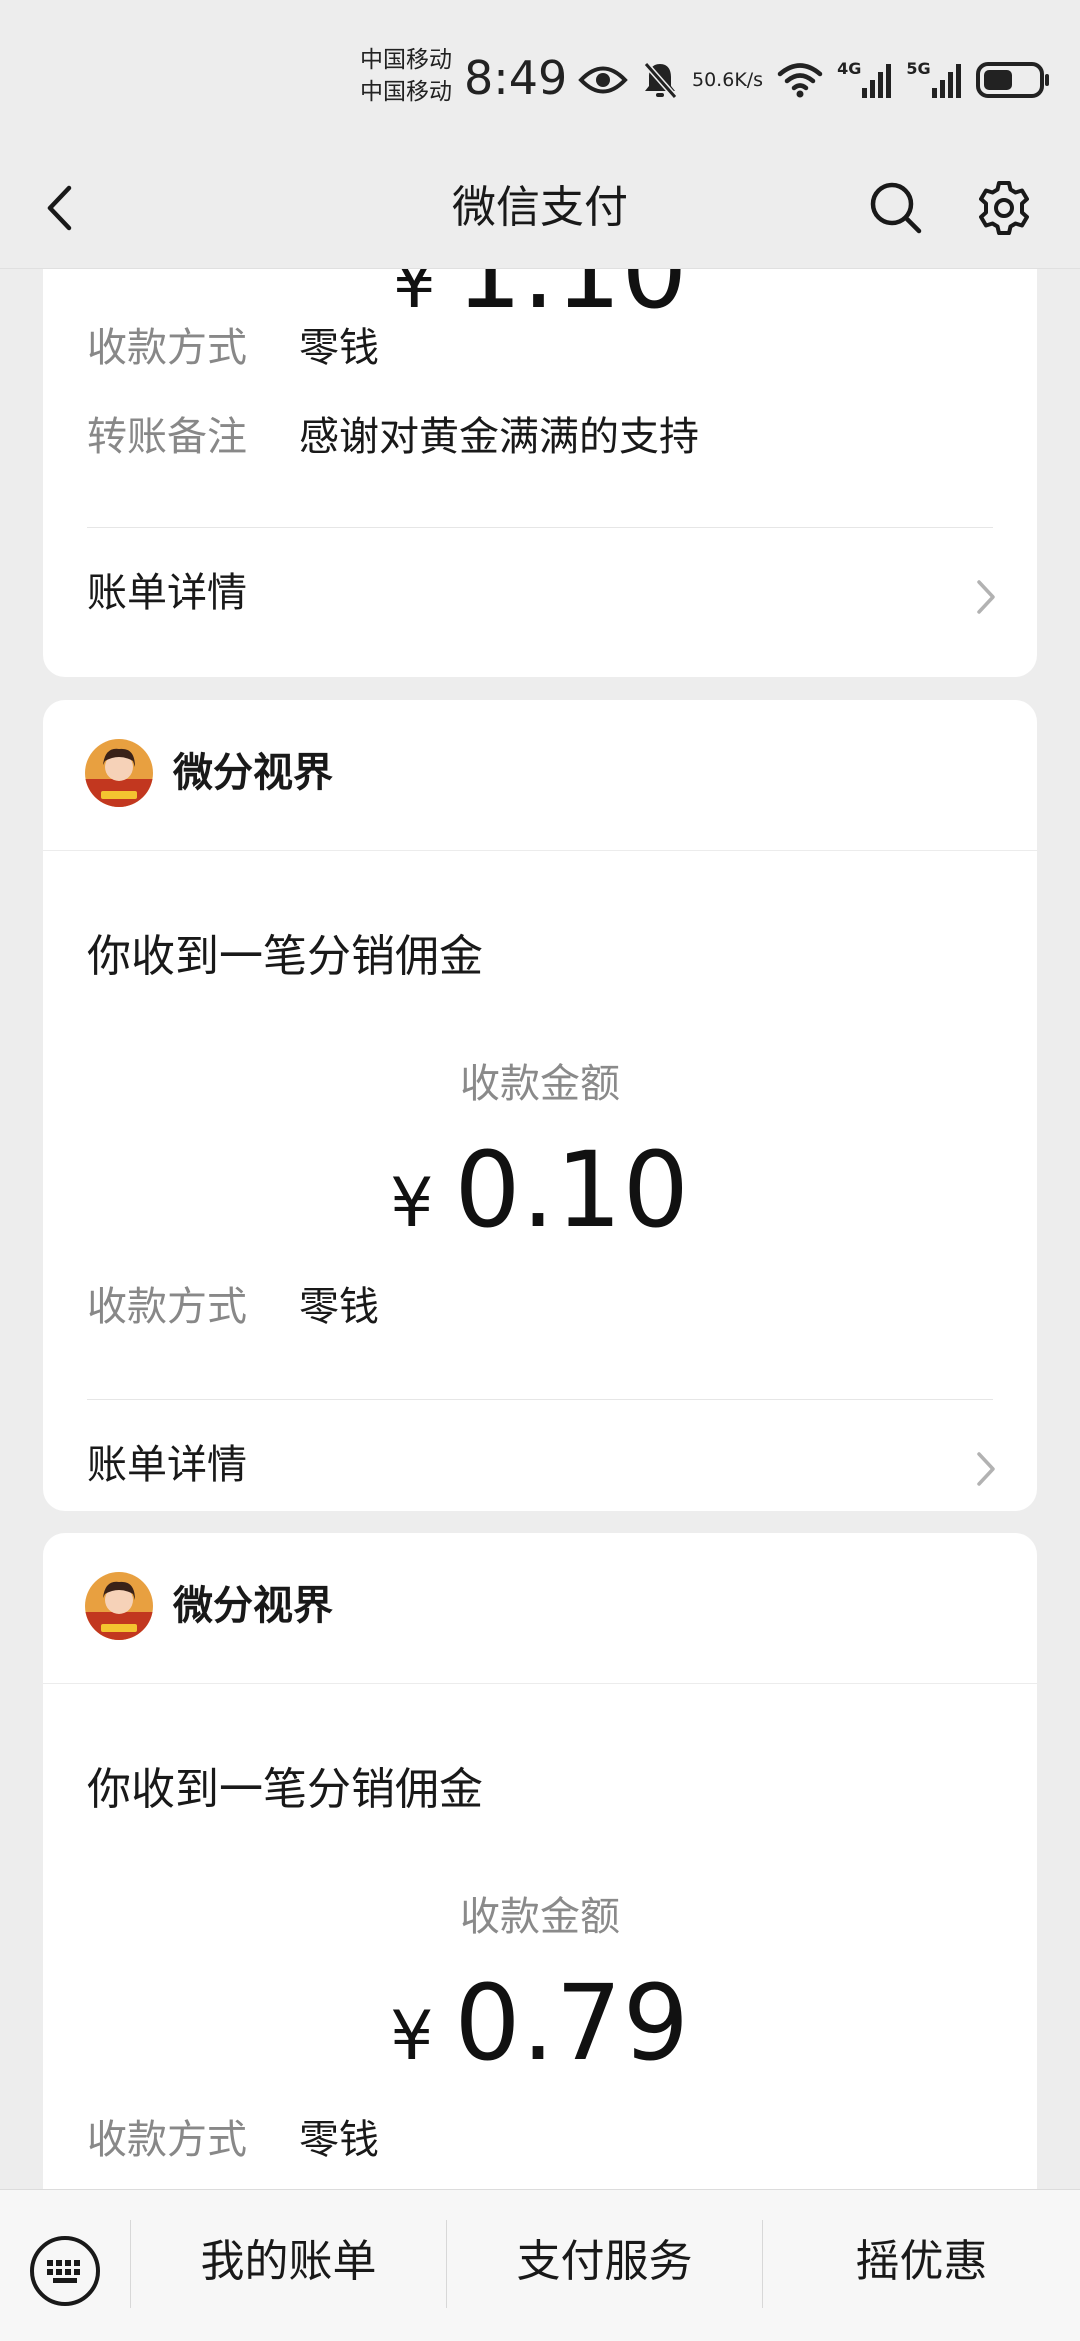 The height and width of the screenshot is (2341, 1080). I want to click on carrier-names: 中国移动 中国移动, so click(406, 76).